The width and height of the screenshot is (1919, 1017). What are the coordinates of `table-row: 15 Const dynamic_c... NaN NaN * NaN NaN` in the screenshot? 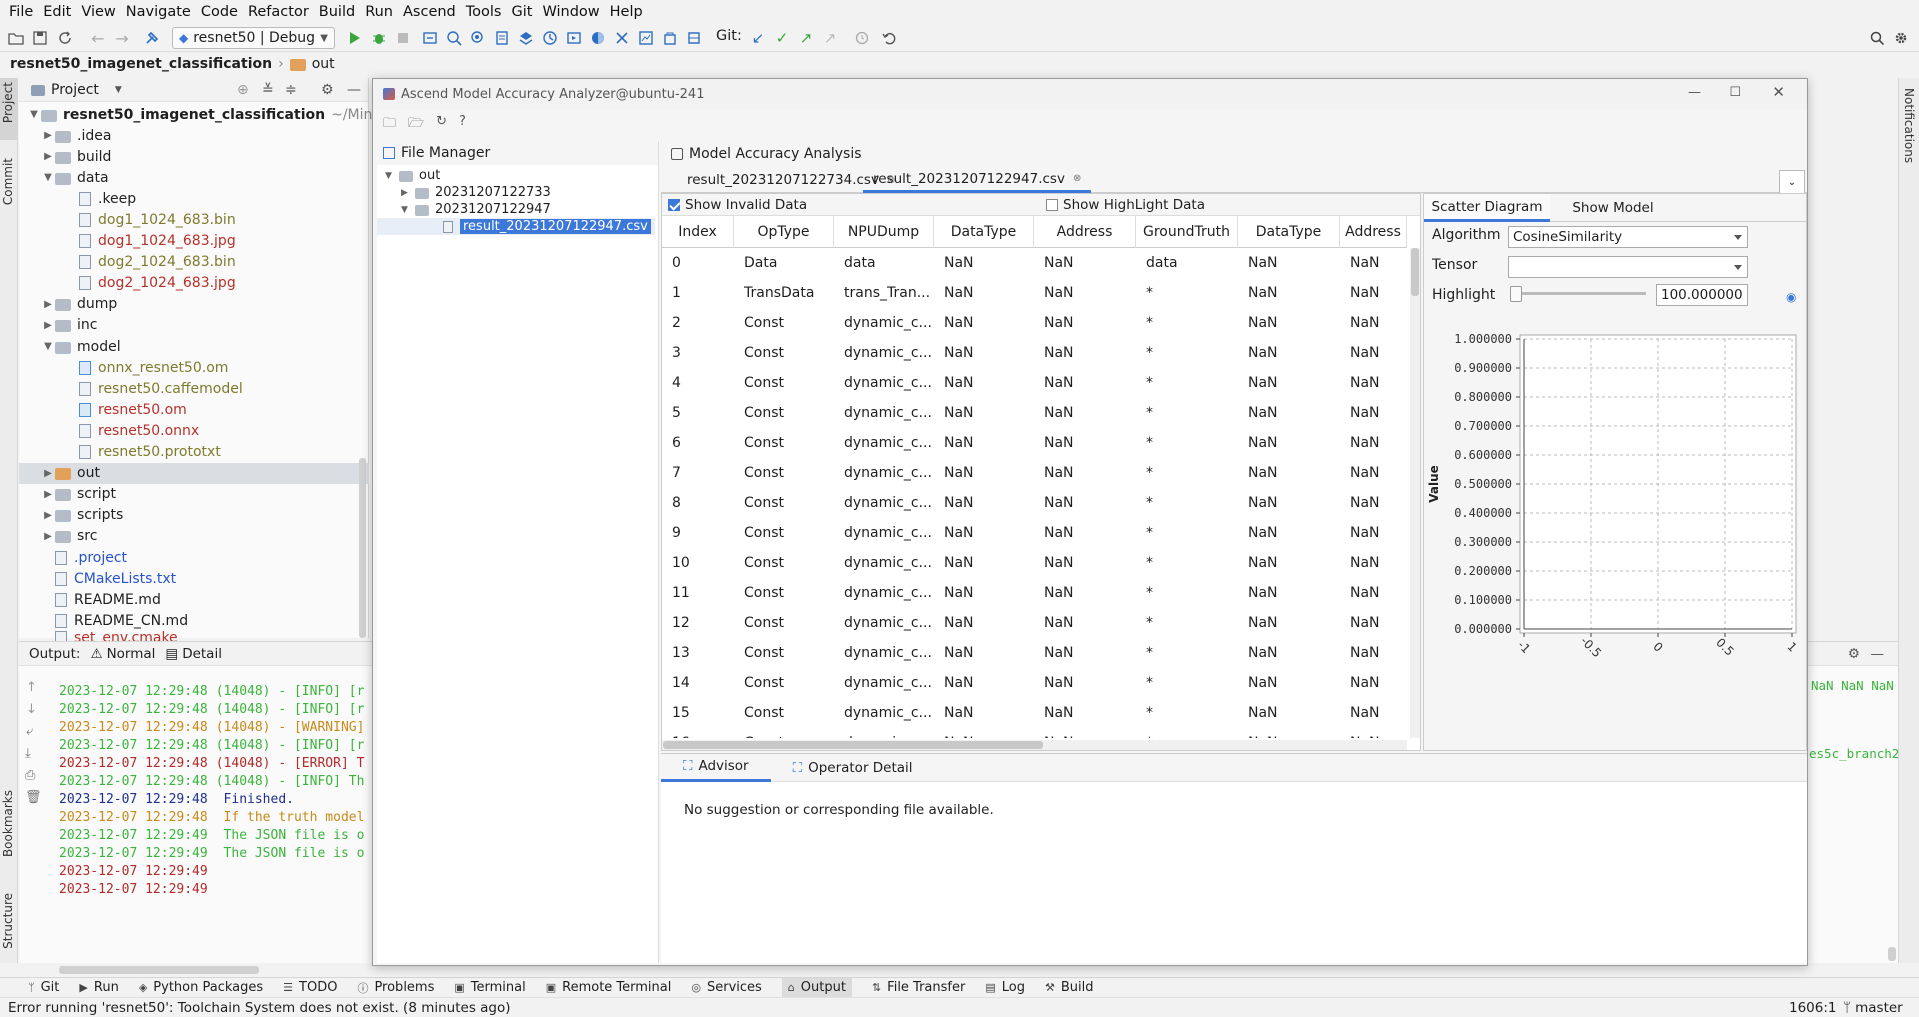 It's located at (1034, 713).